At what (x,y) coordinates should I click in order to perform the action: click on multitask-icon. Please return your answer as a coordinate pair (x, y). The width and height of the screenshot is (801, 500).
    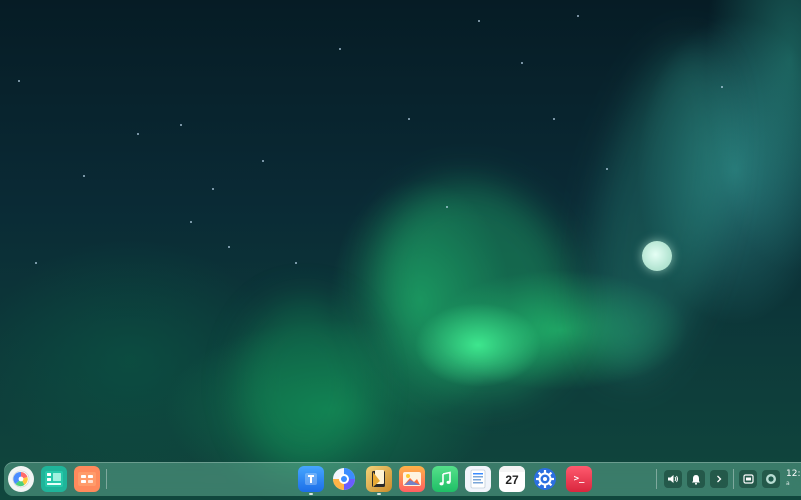
    Looking at the image, I should click on (54, 479).